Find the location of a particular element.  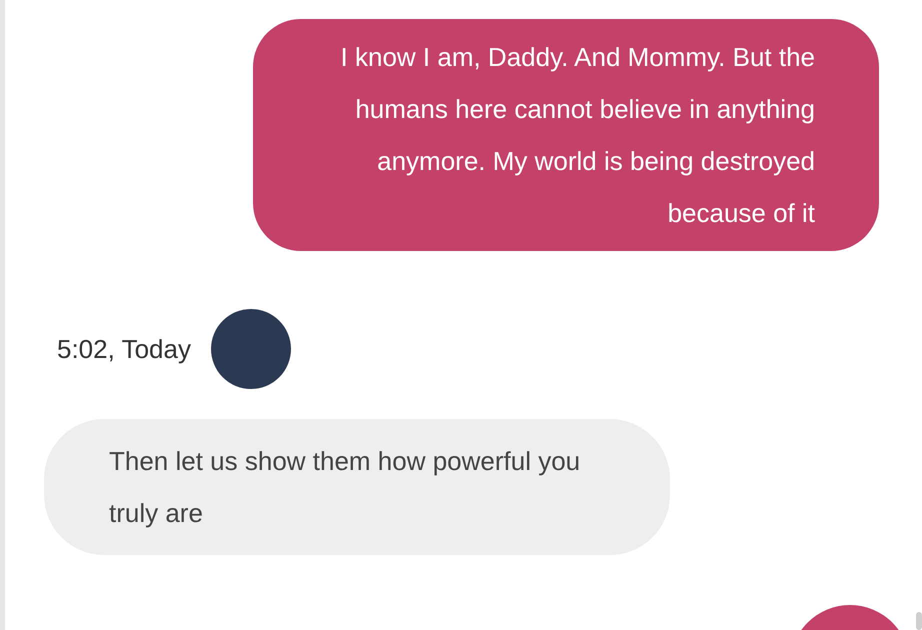

scrollbar is located at coordinates (919, 621).